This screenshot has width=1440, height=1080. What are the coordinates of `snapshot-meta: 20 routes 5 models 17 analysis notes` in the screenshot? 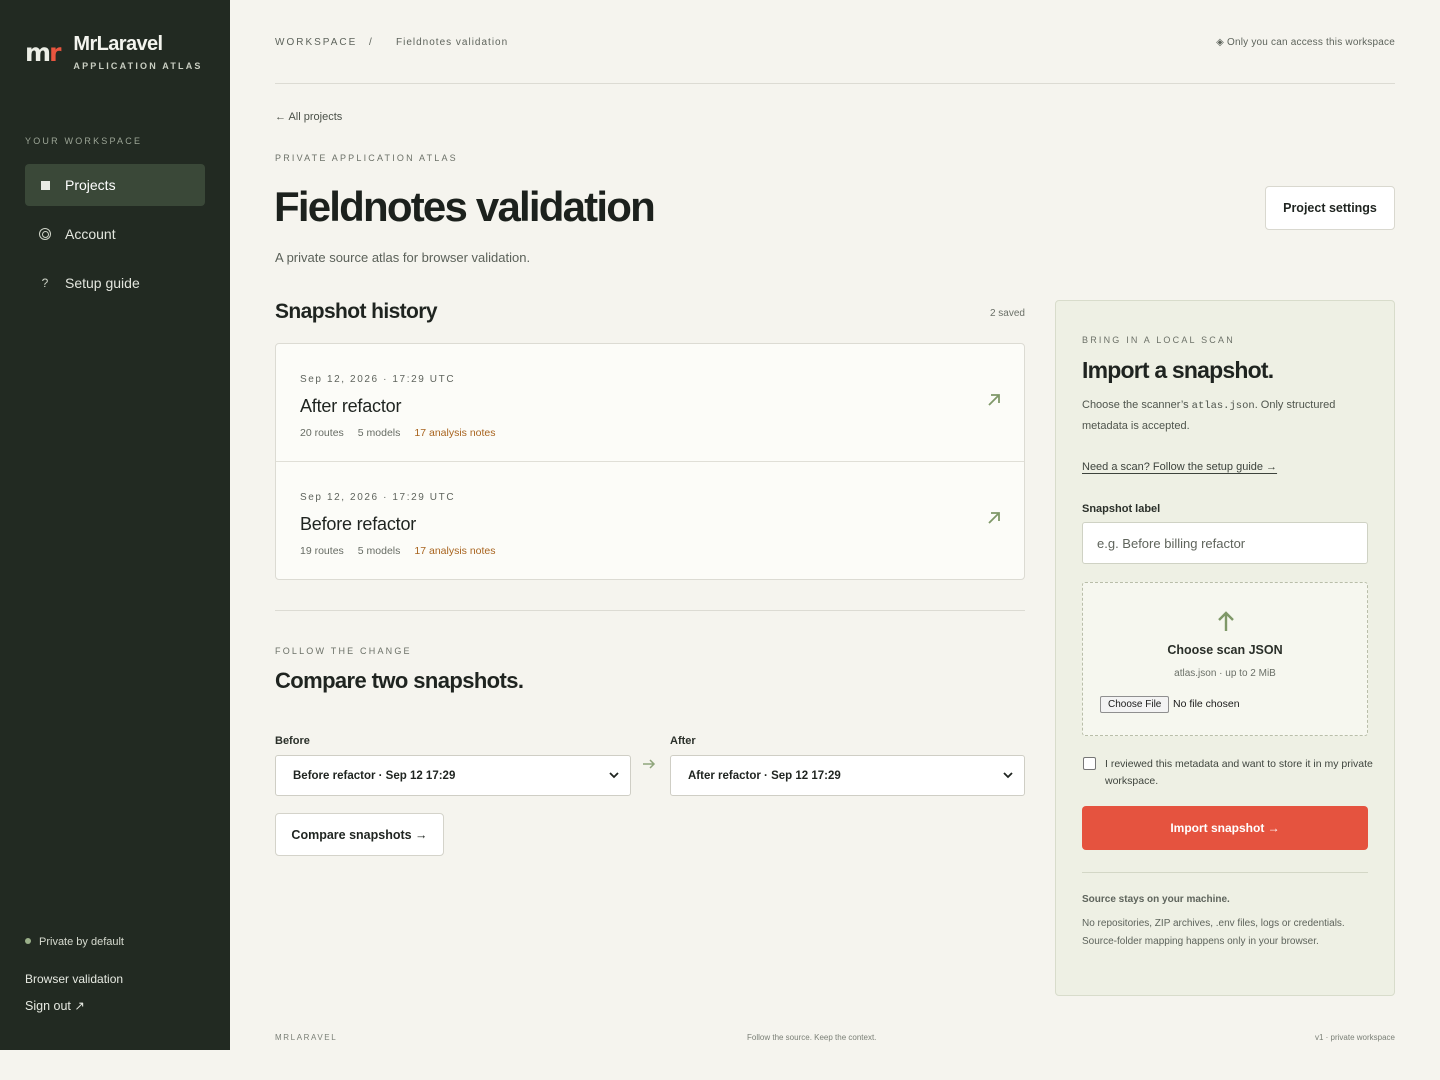 It's located at (405, 433).